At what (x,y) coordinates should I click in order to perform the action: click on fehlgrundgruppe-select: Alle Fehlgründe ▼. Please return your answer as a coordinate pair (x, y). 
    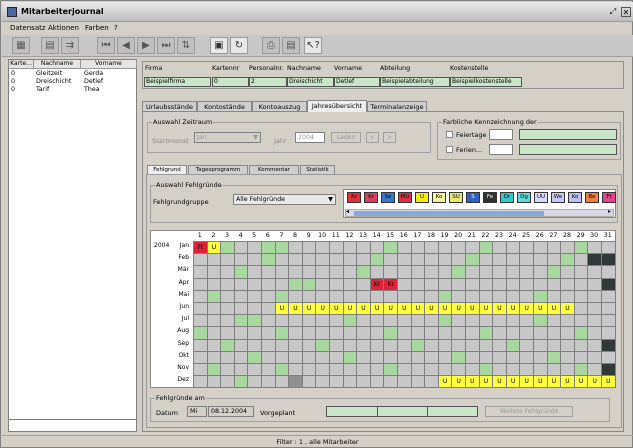
    Looking at the image, I should click on (284, 199).